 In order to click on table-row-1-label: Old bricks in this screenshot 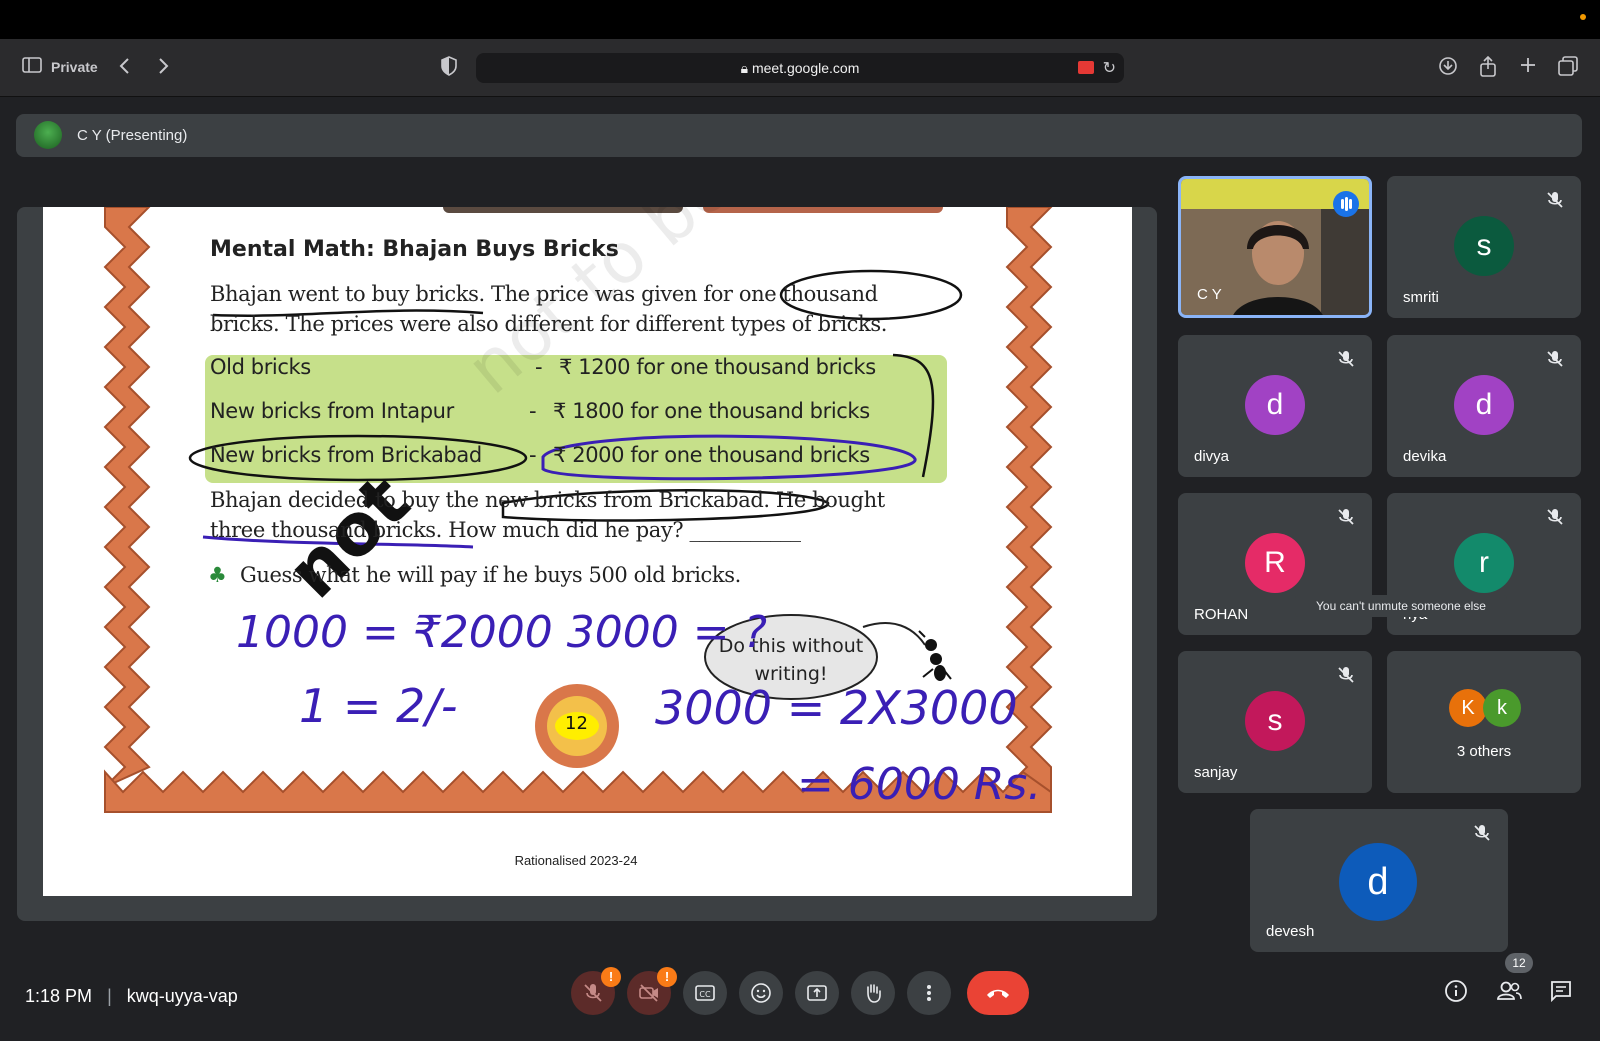, I will do `click(260, 367)`.